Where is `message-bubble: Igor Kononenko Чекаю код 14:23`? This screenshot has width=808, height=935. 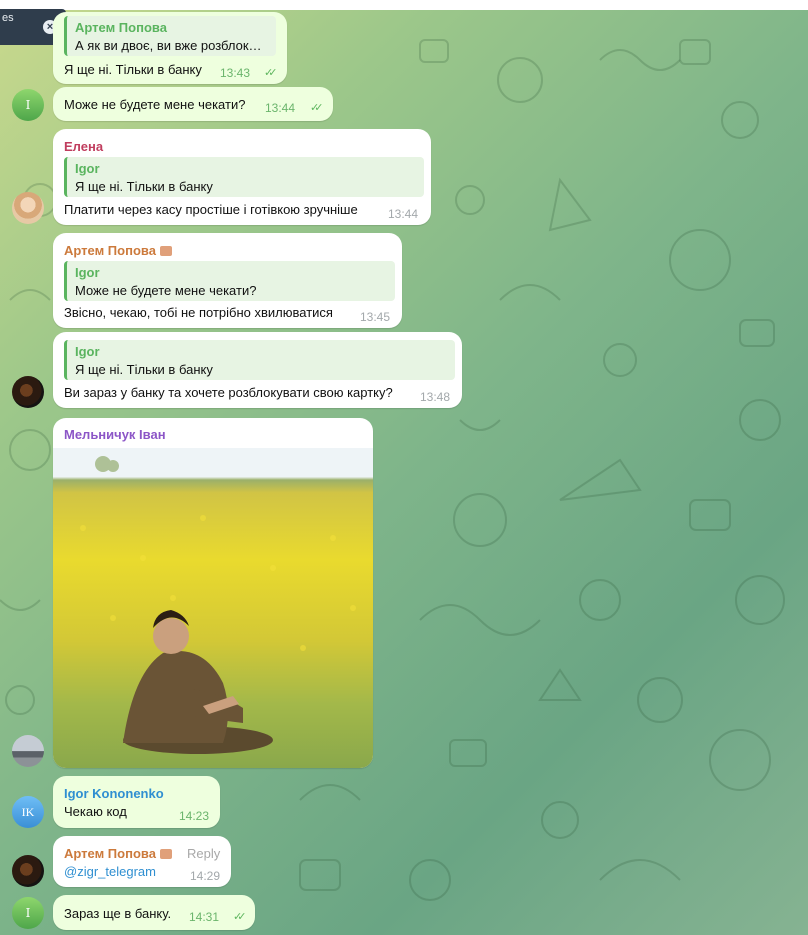
message-bubble: Igor Kononenko Чекаю код 14:23 is located at coordinates (136, 802).